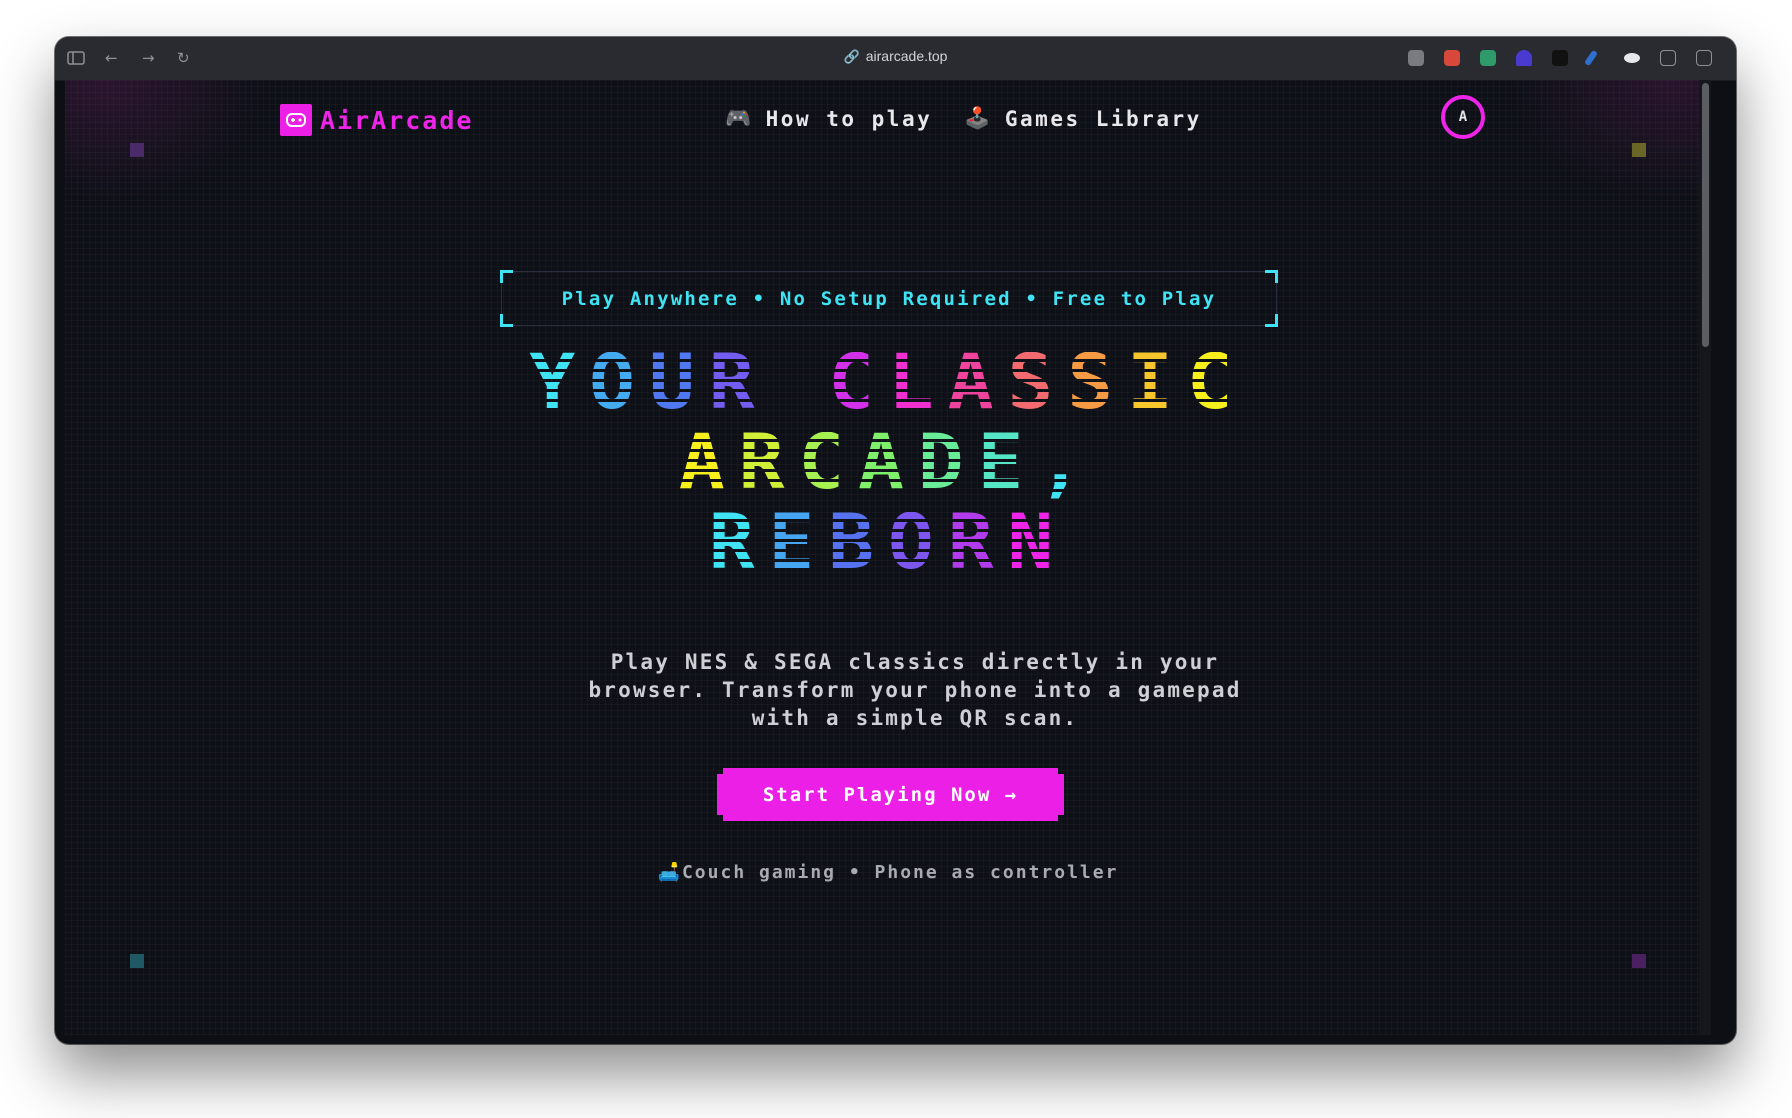 This screenshot has width=1792, height=1118. I want to click on nav-label: Games Library, so click(1103, 118).